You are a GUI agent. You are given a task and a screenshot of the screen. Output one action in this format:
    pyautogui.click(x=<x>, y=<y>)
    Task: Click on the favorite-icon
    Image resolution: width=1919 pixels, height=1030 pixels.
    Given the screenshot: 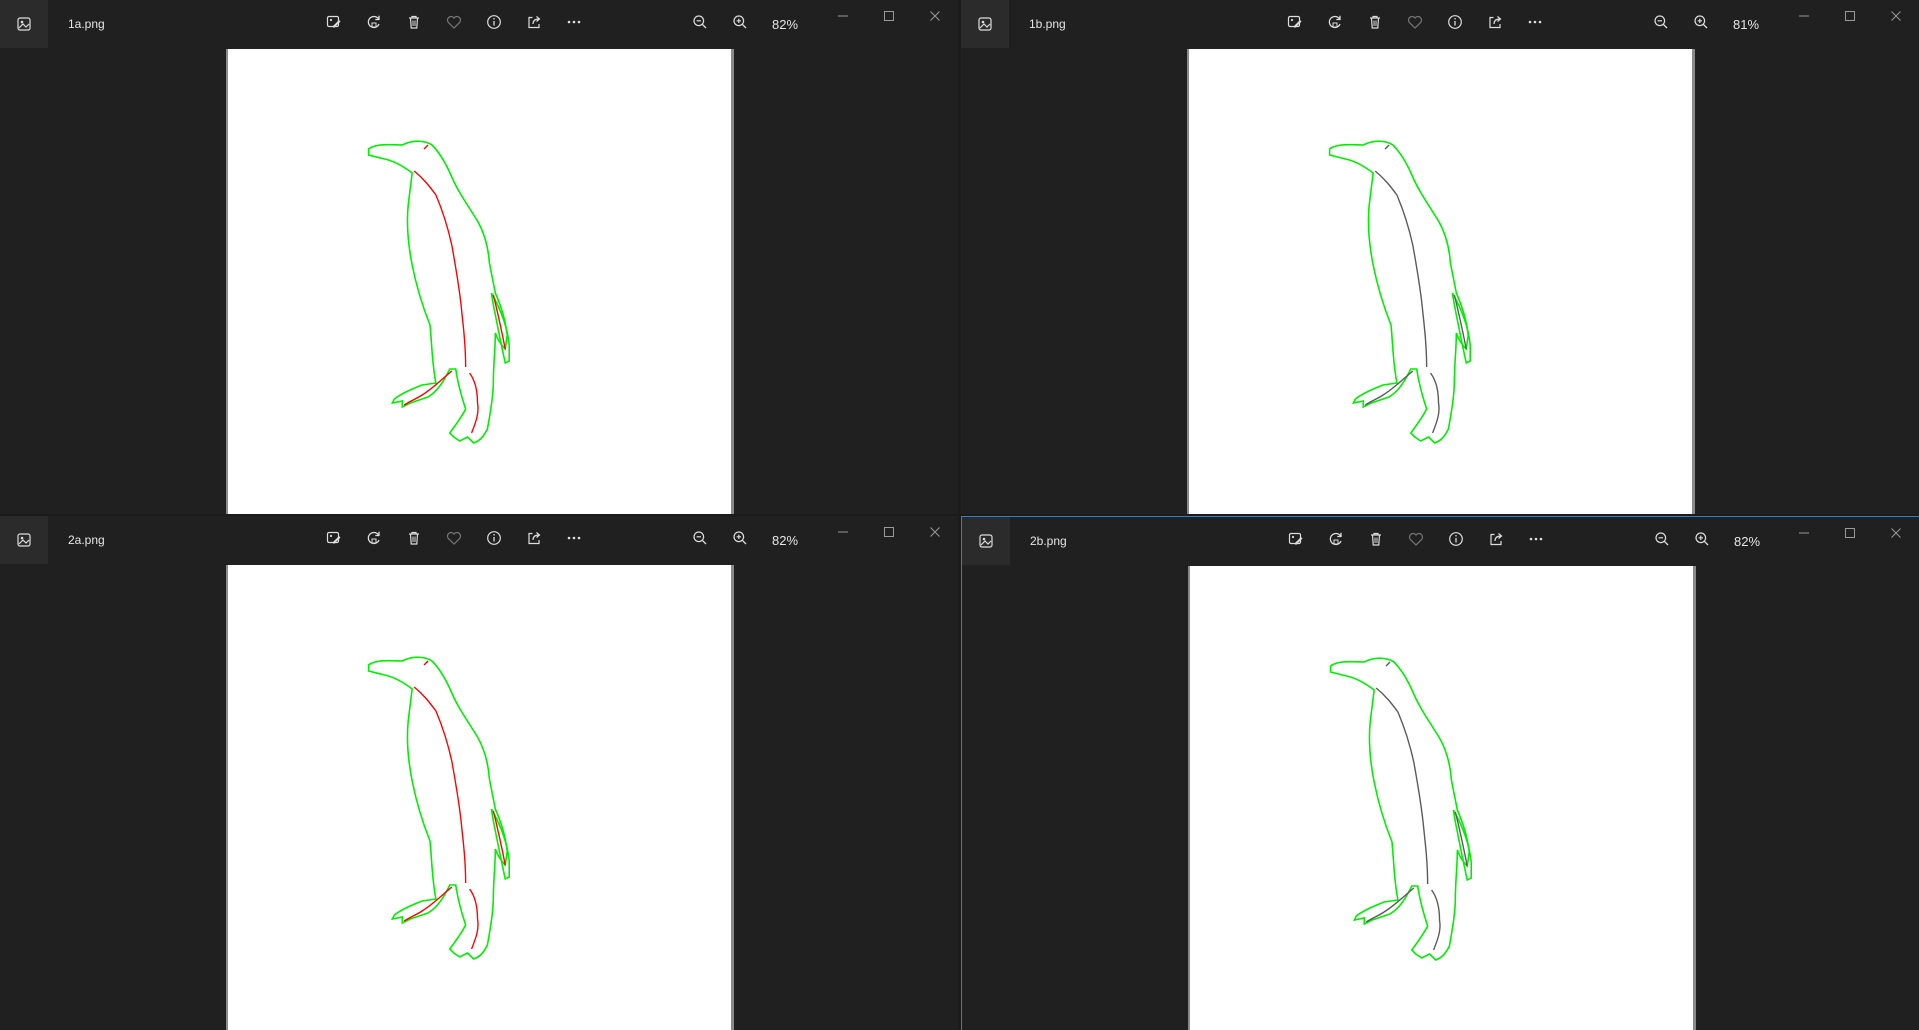 What is the action you would take?
    pyautogui.click(x=454, y=24)
    